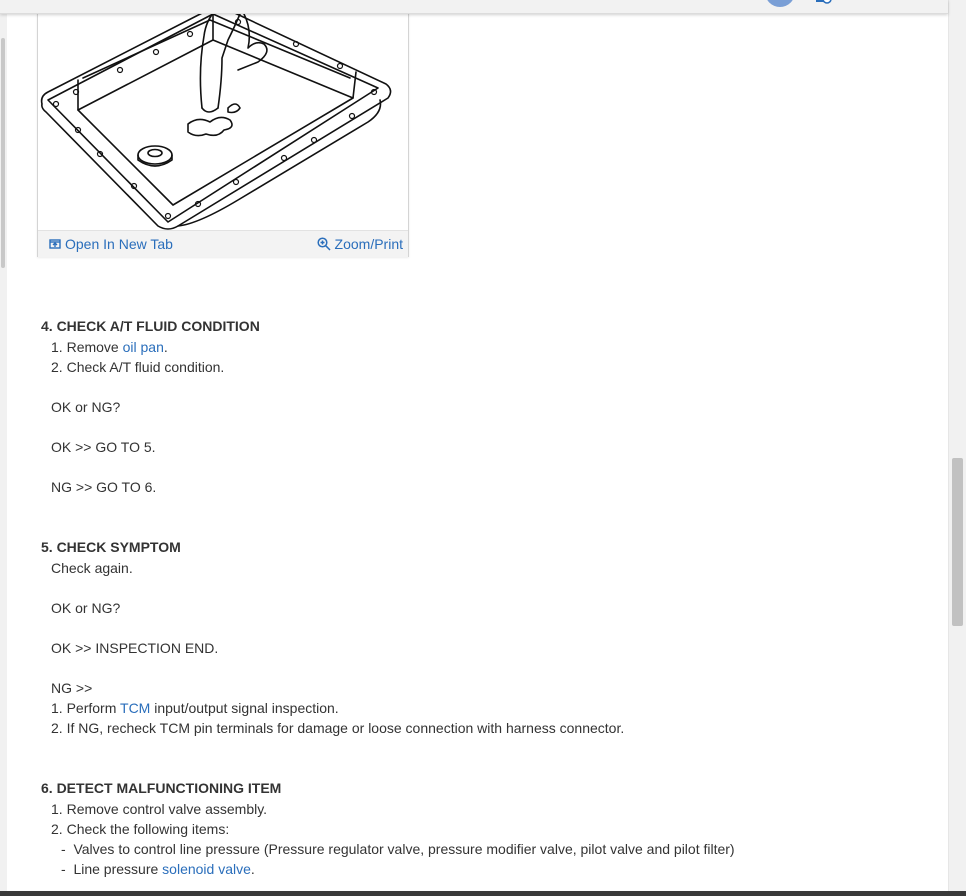 This screenshot has height=896, width=966. What do you see at coordinates (3, 153) in the screenshot?
I see `left-scroll-thumb` at bounding box center [3, 153].